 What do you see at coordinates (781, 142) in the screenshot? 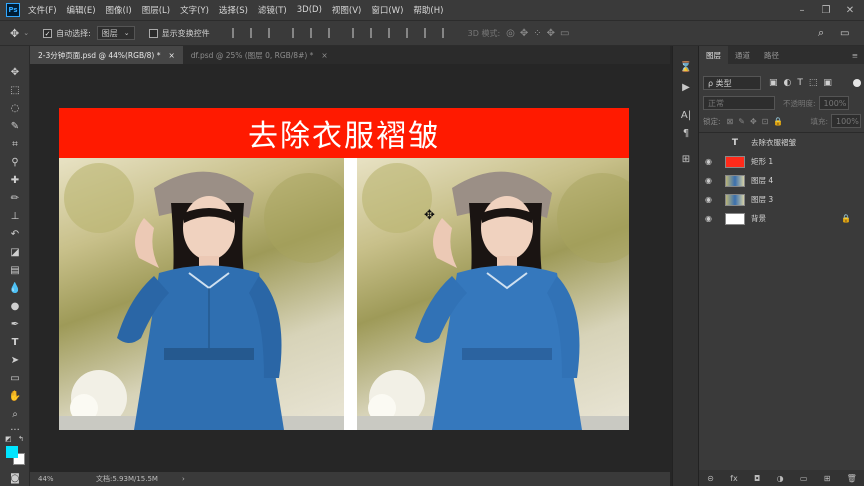
I see `layer-row-text: ◉ T 去除衣服褶皱` at bounding box center [781, 142].